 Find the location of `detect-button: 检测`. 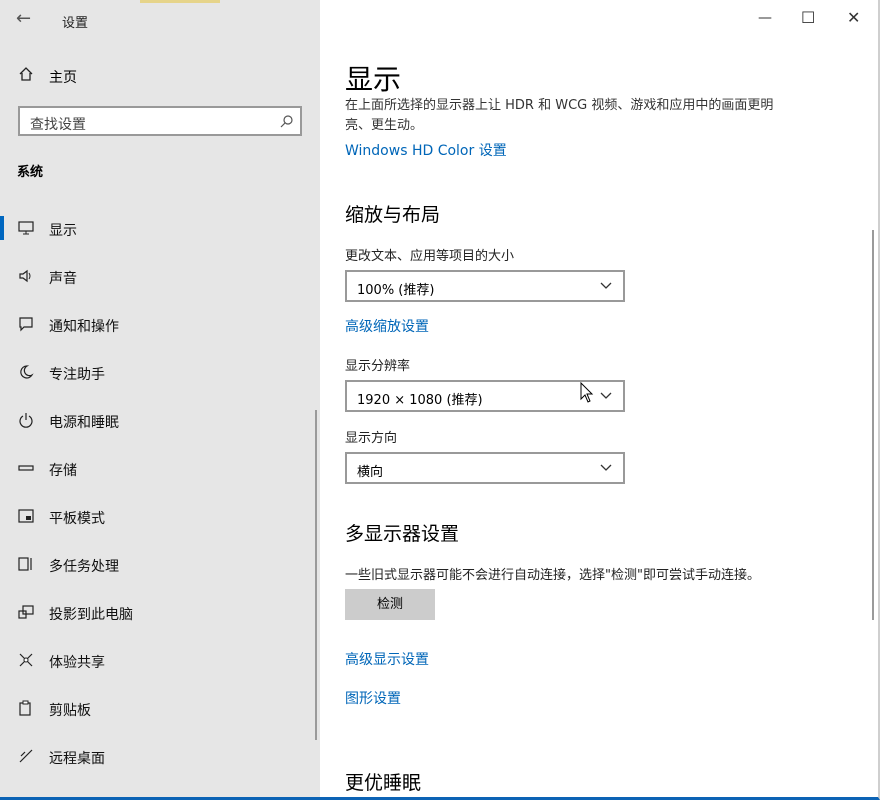

detect-button: 检测 is located at coordinates (390, 604).